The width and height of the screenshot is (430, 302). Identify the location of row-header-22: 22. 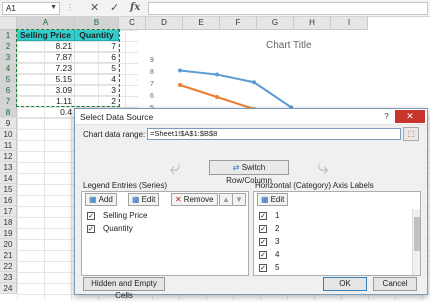
(8, 266).